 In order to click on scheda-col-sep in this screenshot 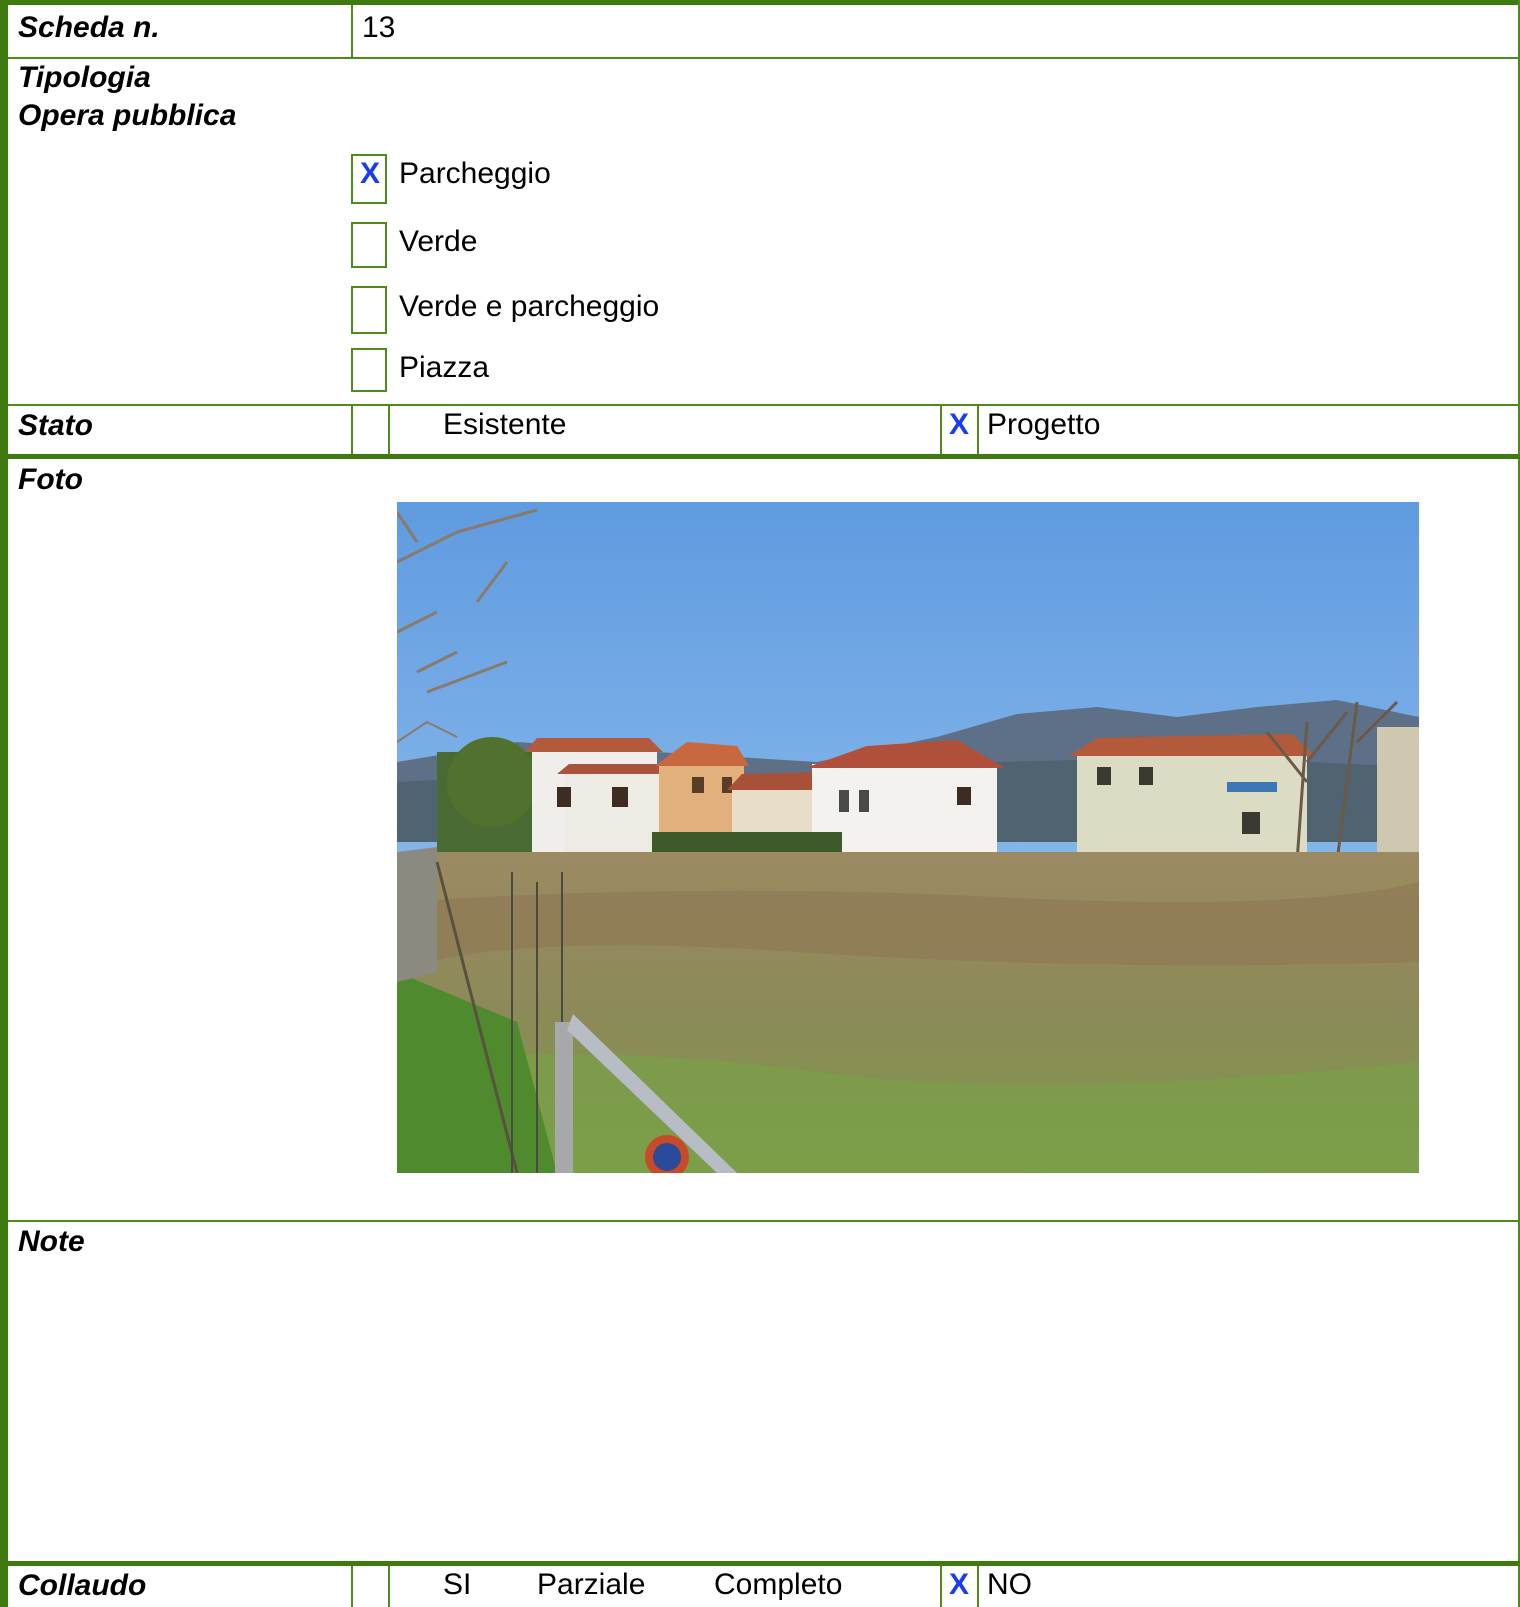, I will do `click(352, 31)`.